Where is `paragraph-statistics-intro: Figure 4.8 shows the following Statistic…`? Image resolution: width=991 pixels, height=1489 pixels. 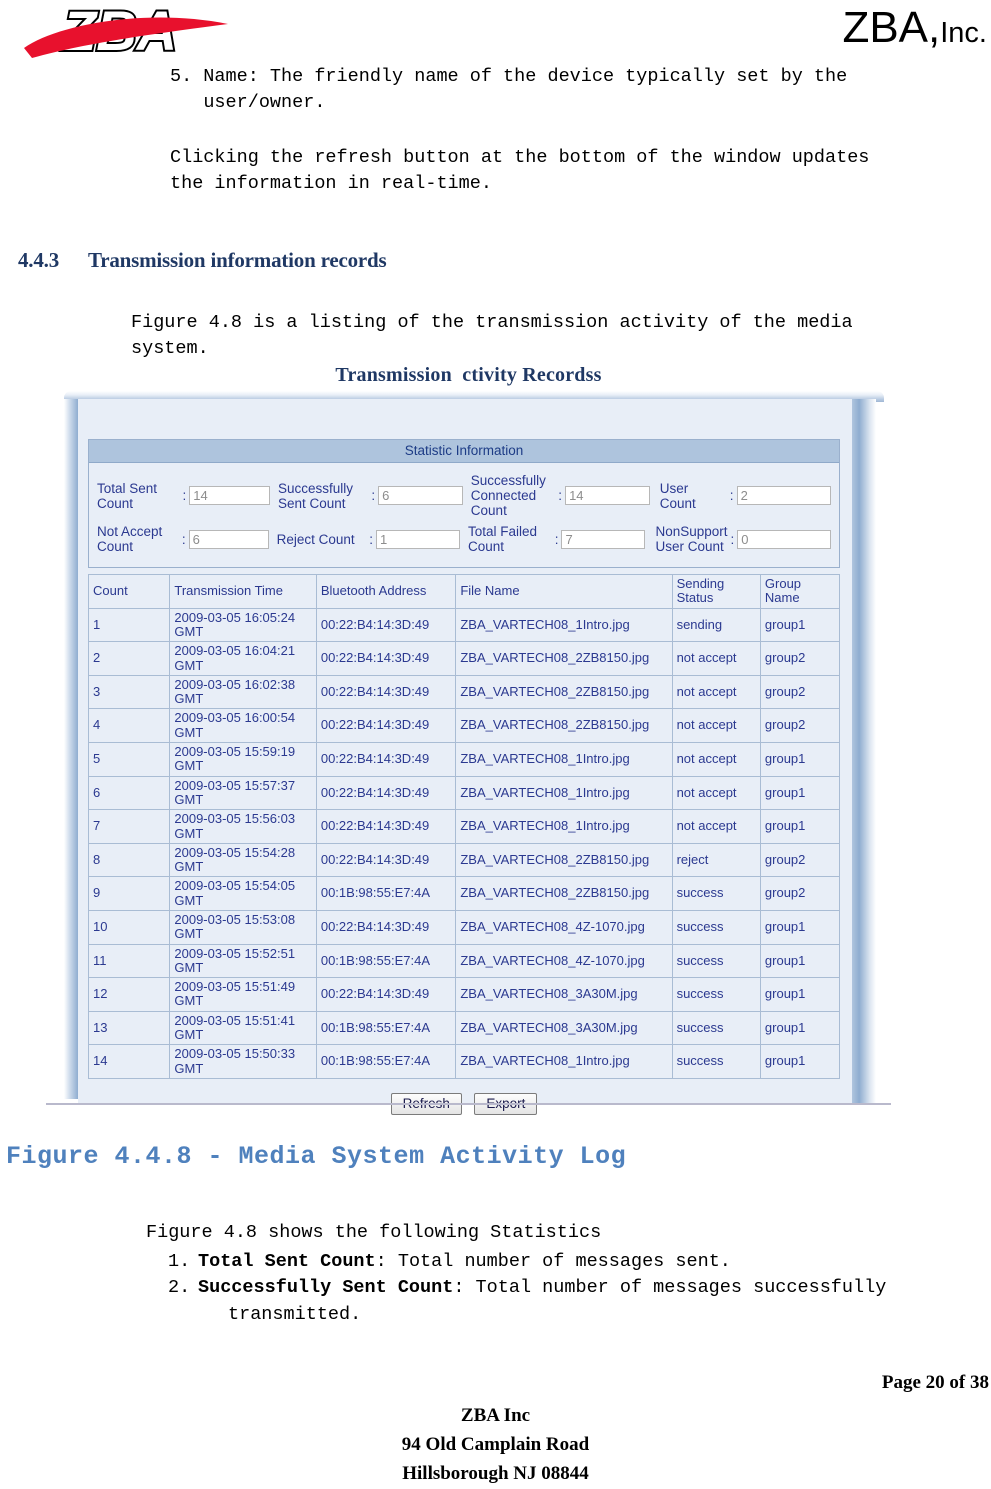 paragraph-statistics-intro: Figure 4.8 shows the following Statistic… is located at coordinates (374, 1232).